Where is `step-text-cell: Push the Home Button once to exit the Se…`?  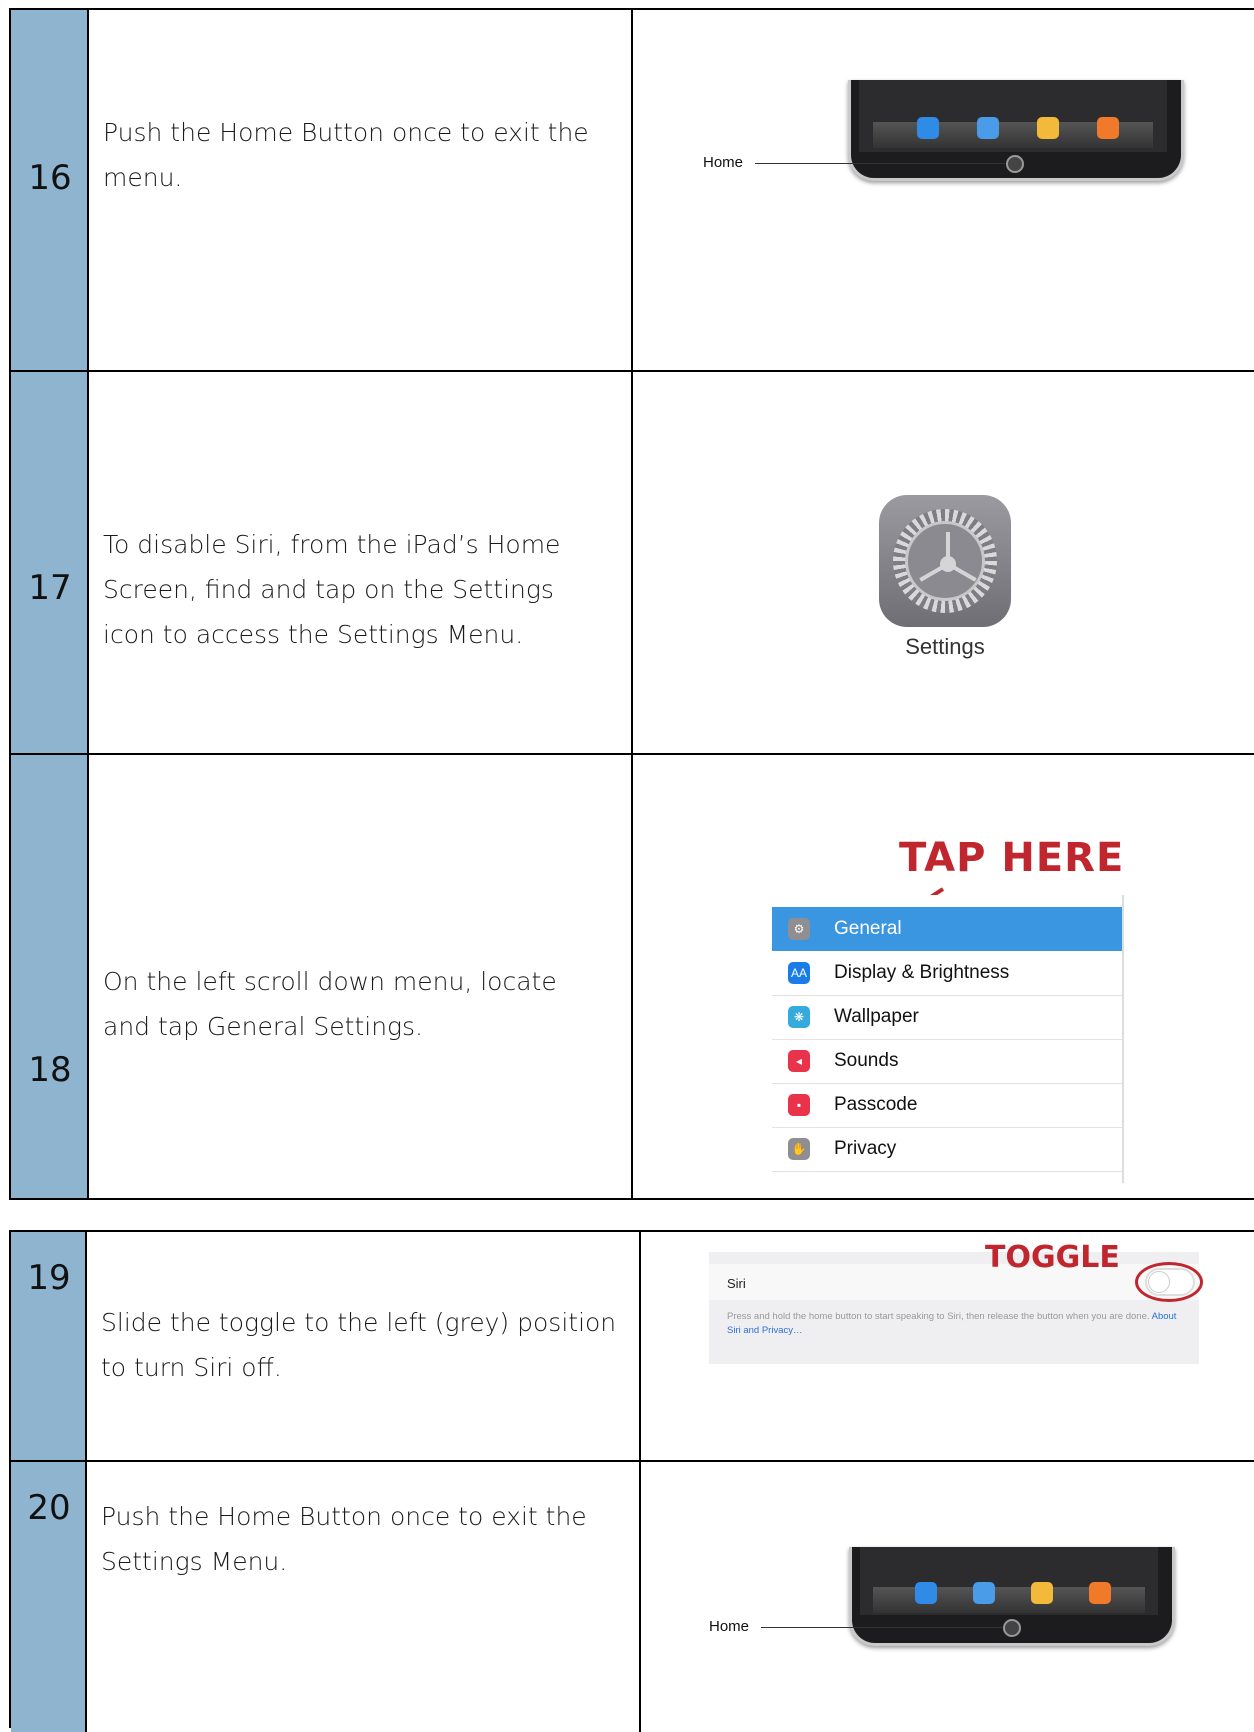 step-text-cell: Push the Home Button once to exit the Se… is located at coordinates (364, 1597).